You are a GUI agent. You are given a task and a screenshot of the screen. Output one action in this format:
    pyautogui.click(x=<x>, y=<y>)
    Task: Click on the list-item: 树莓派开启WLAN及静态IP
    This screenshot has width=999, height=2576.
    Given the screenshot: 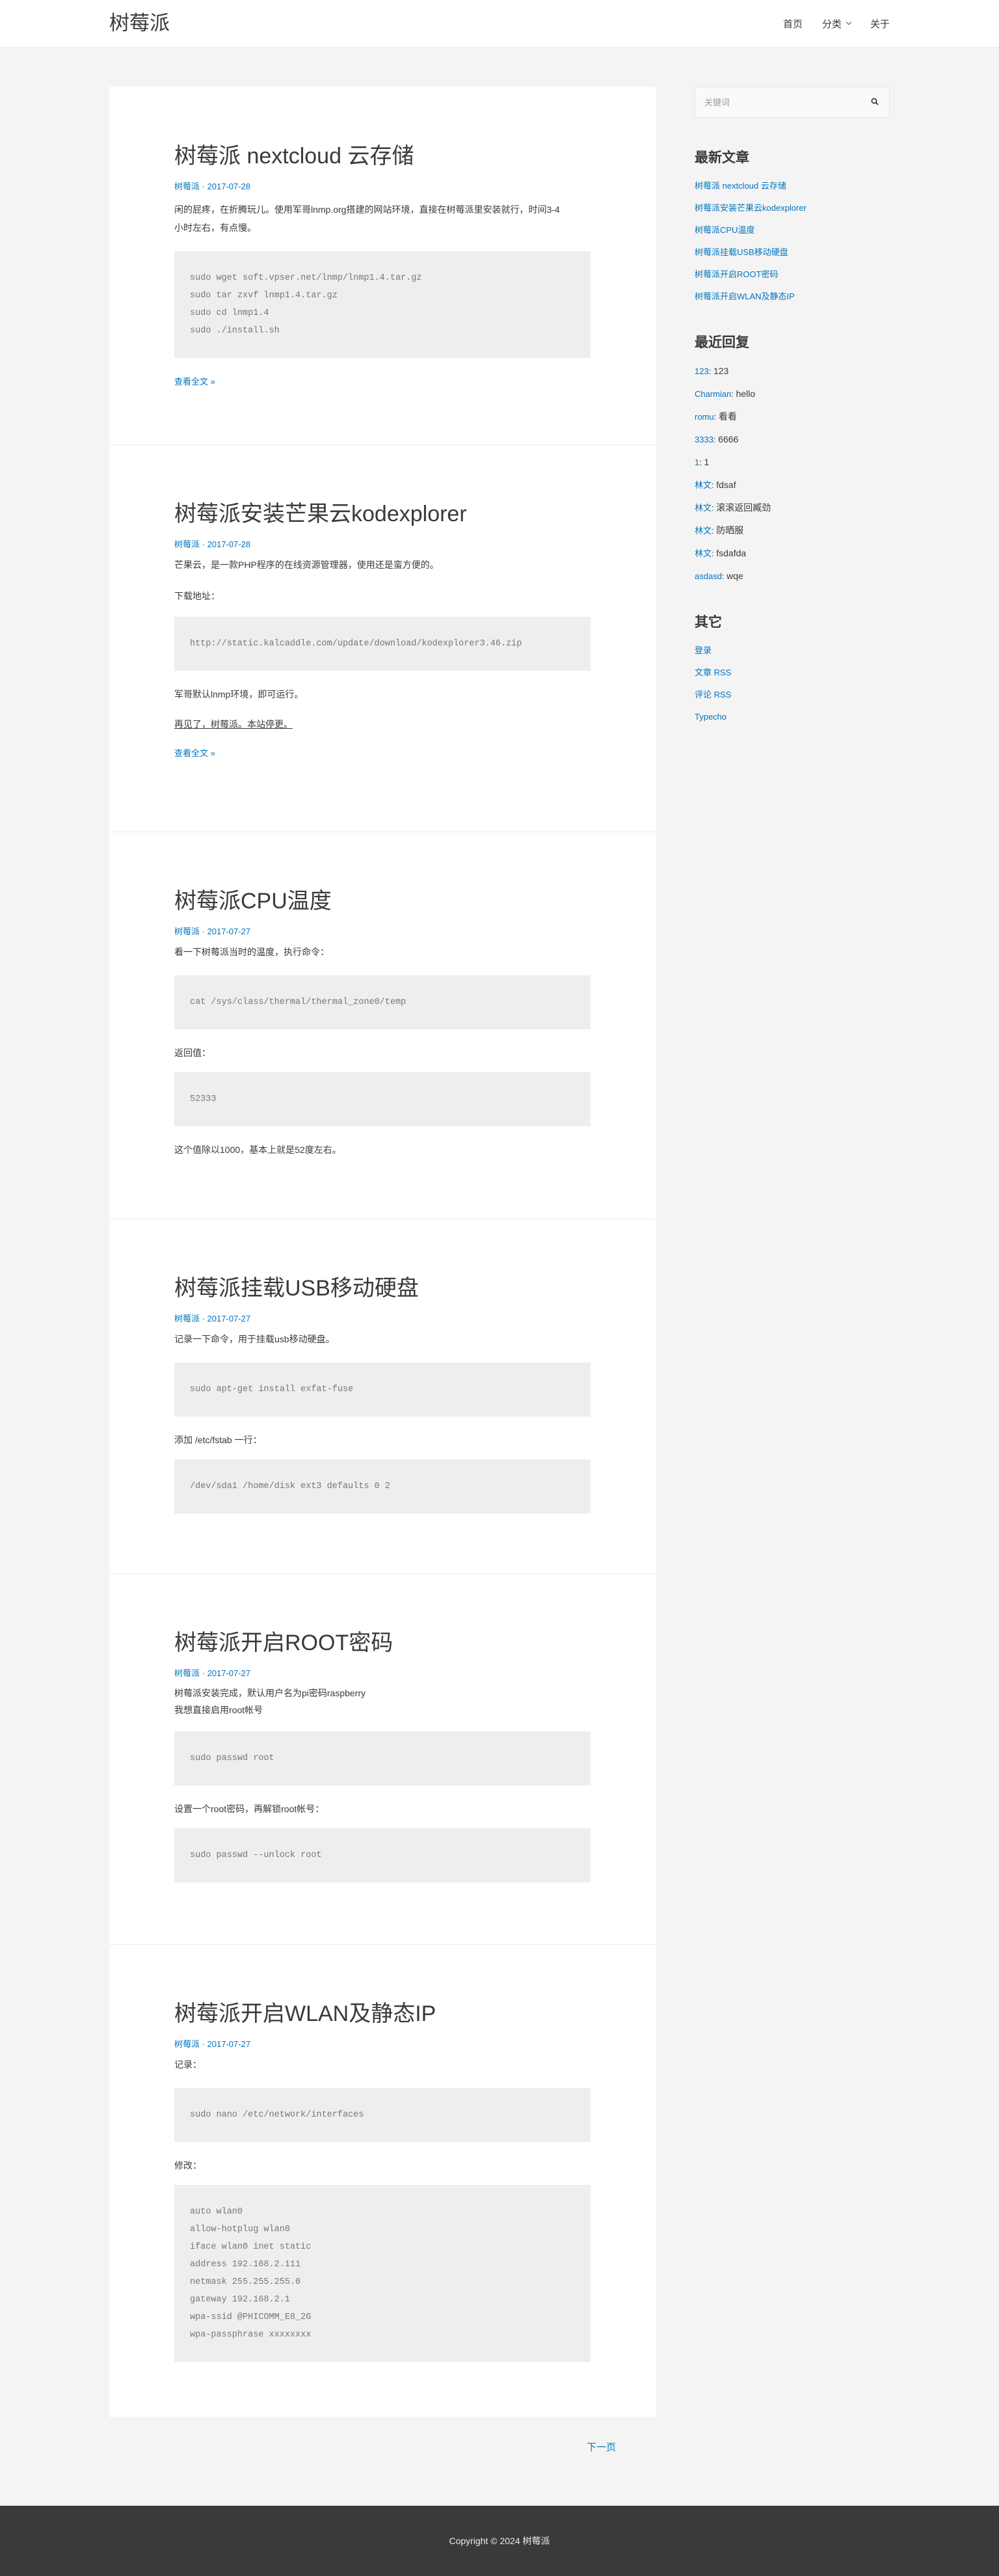 What is the action you would take?
    pyautogui.click(x=792, y=297)
    